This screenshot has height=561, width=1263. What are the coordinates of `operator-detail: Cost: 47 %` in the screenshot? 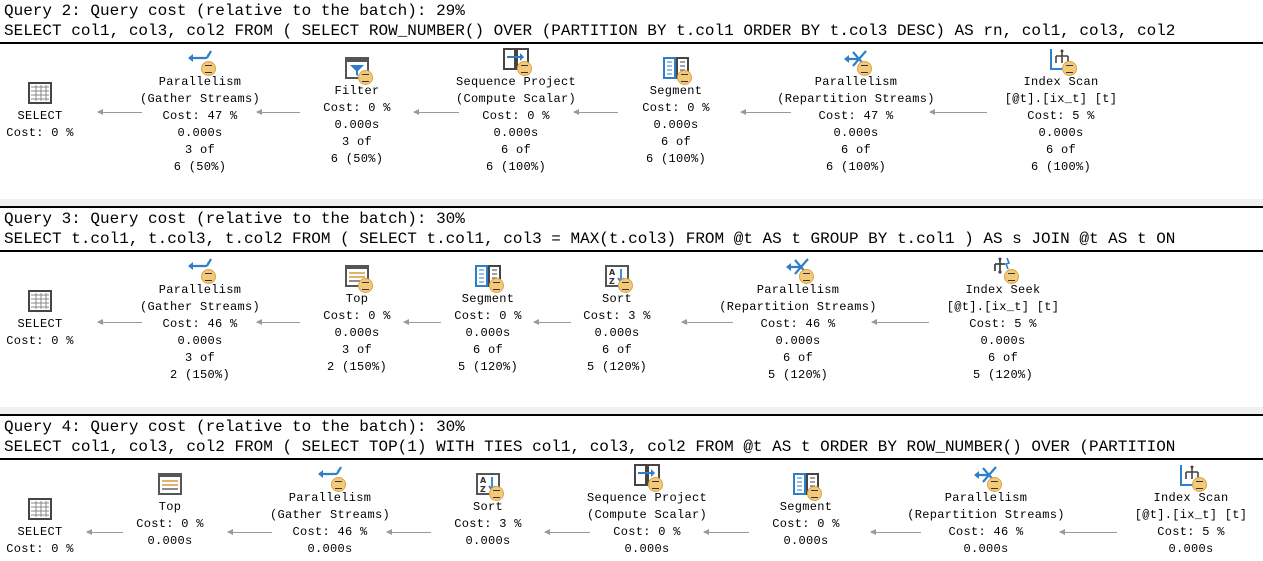 It's located at (856, 116).